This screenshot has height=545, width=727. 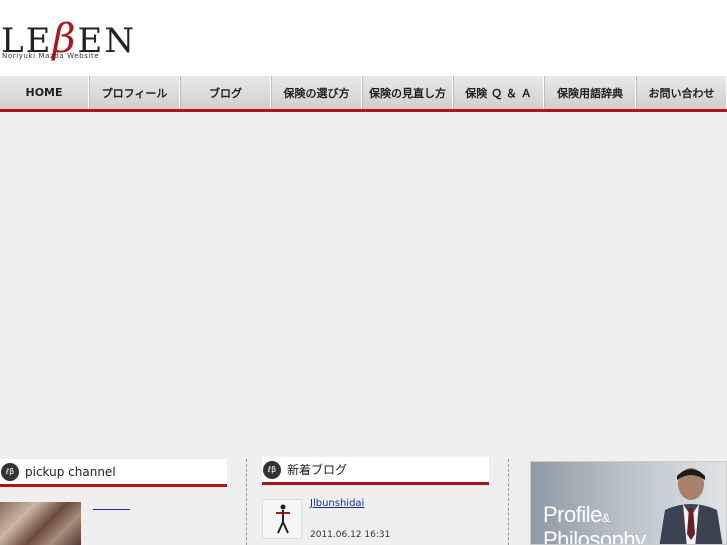 What do you see at coordinates (70, 471) in the screenshot?
I see `pickup-title: pickup channel` at bounding box center [70, 471].